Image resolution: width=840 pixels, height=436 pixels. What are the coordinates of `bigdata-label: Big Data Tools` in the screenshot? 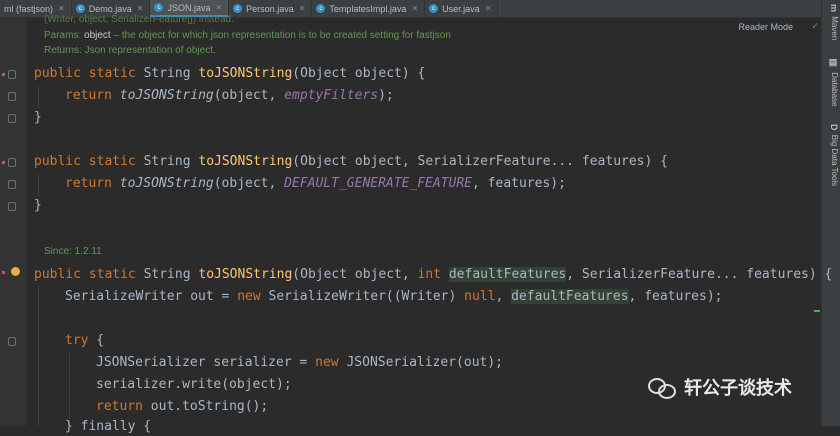 It's located at (834, 160).